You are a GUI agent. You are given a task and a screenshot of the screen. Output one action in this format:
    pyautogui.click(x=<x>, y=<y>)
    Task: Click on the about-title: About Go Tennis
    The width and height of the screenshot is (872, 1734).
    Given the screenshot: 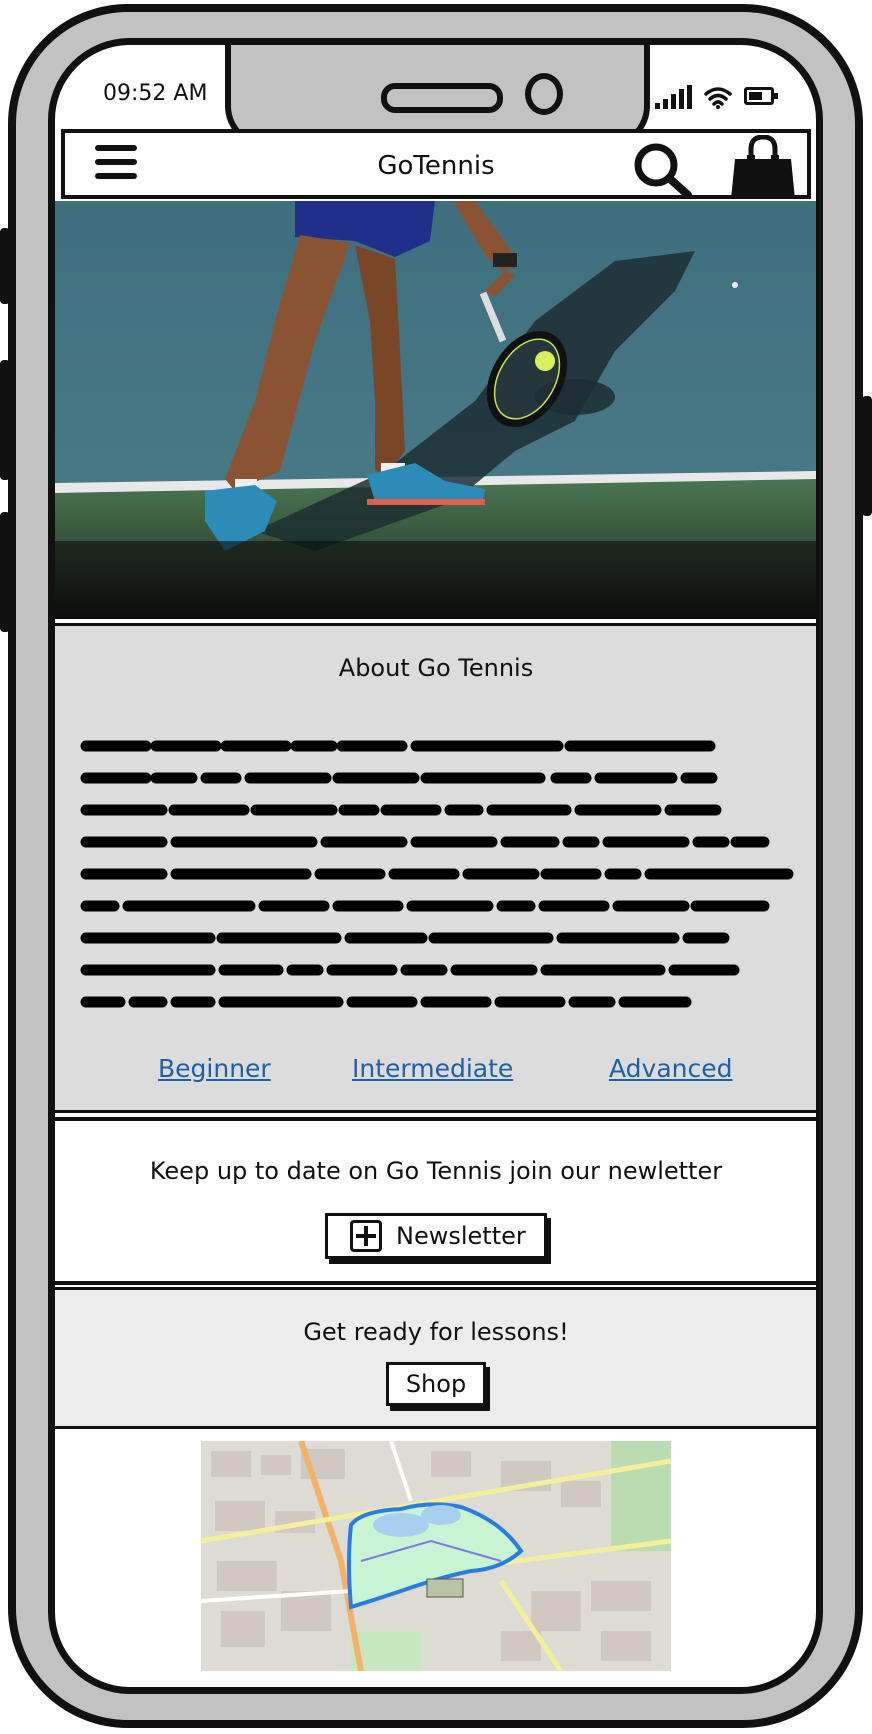 What is the action you would take?
    pyautogui.click(x=436, y=668)
    